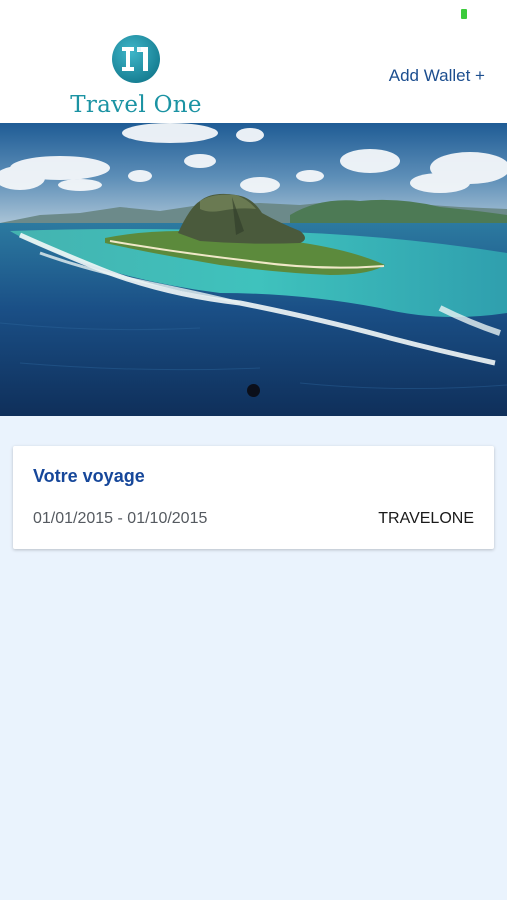 The height and width of the screenshot is (900, 507). What do you see at coordinates (89, 476) in the screenshot?
I see `trip-title: Votre voyage` at bounding box center [89, 476].